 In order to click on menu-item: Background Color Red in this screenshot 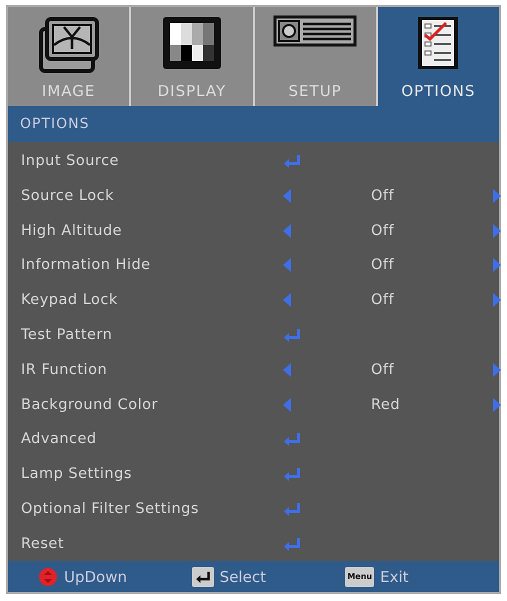, I will do `click(253, 404)`.